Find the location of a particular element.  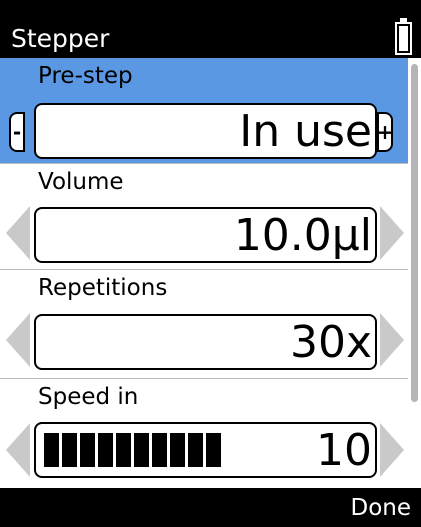

pre-step-value: In use is located at coordinates (305, 131).